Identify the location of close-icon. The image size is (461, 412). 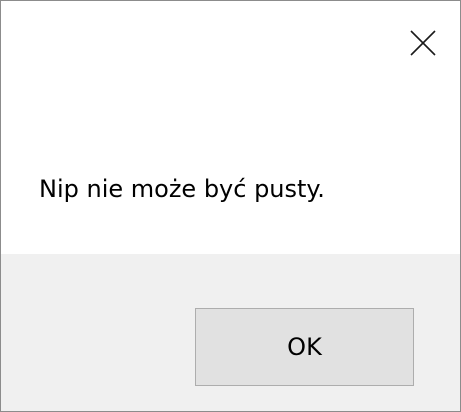
(423, 43).